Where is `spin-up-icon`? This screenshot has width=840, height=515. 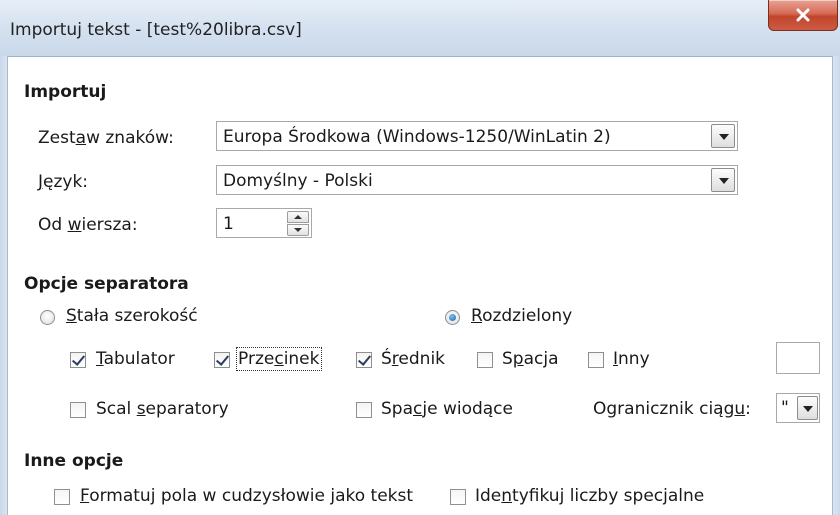
spin-up-icon is located at coordinates (298, 217).